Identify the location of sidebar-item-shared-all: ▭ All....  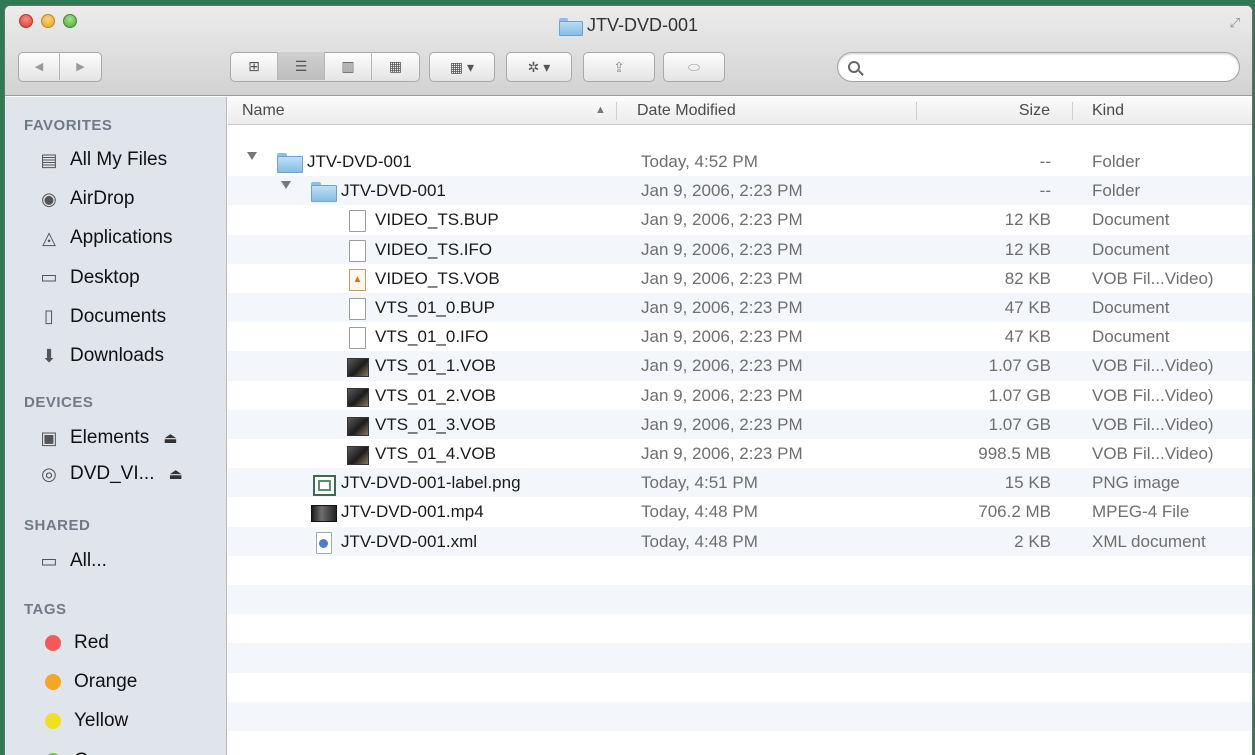
(72, 561).